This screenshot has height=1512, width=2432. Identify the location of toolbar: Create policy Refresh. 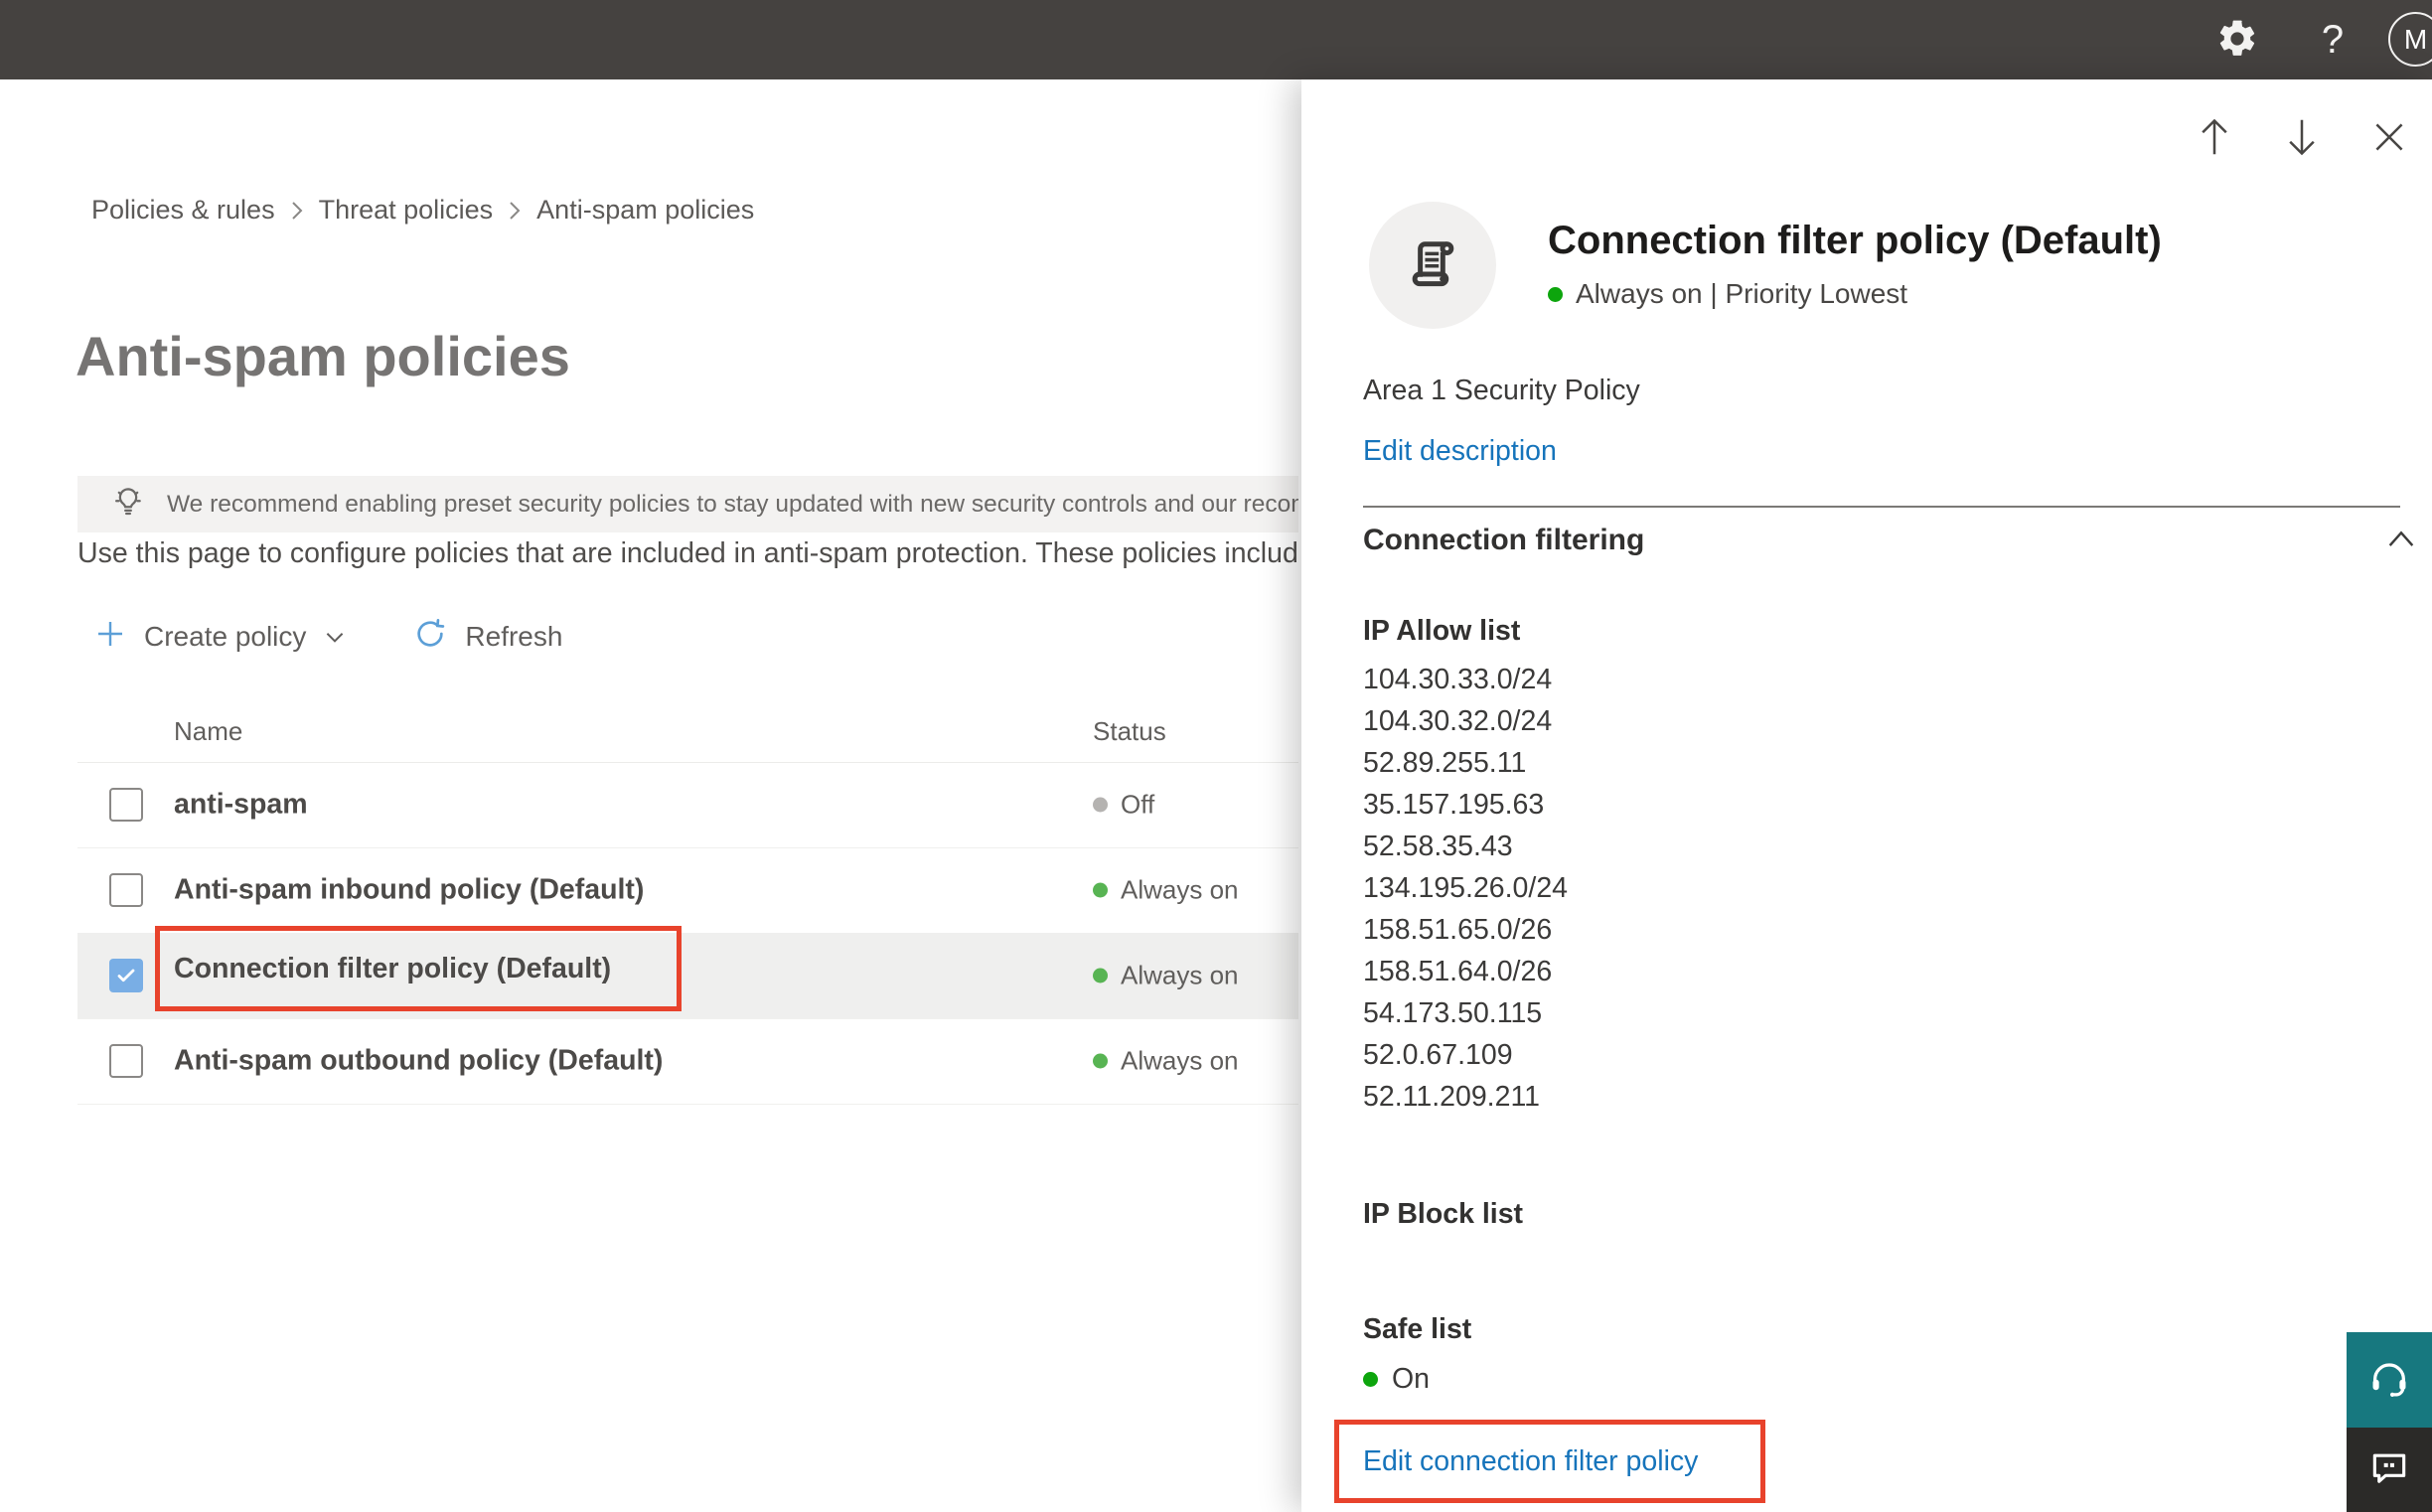
(328, 637).